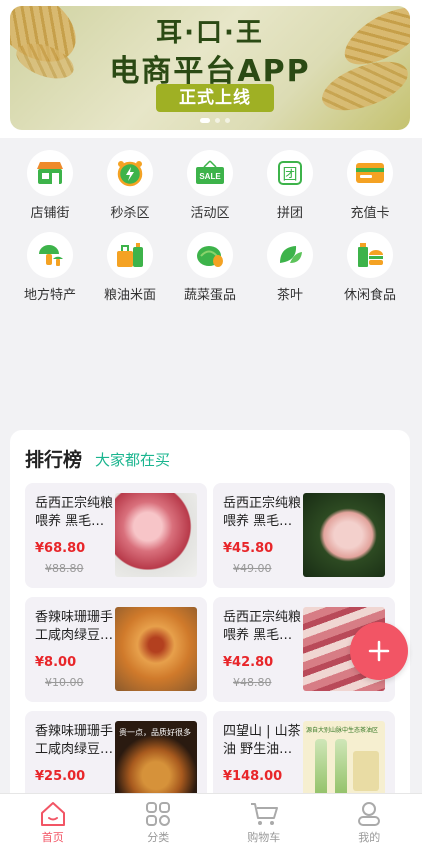  I want to click on sale-sign-icon: SALE, so click(210, 173).